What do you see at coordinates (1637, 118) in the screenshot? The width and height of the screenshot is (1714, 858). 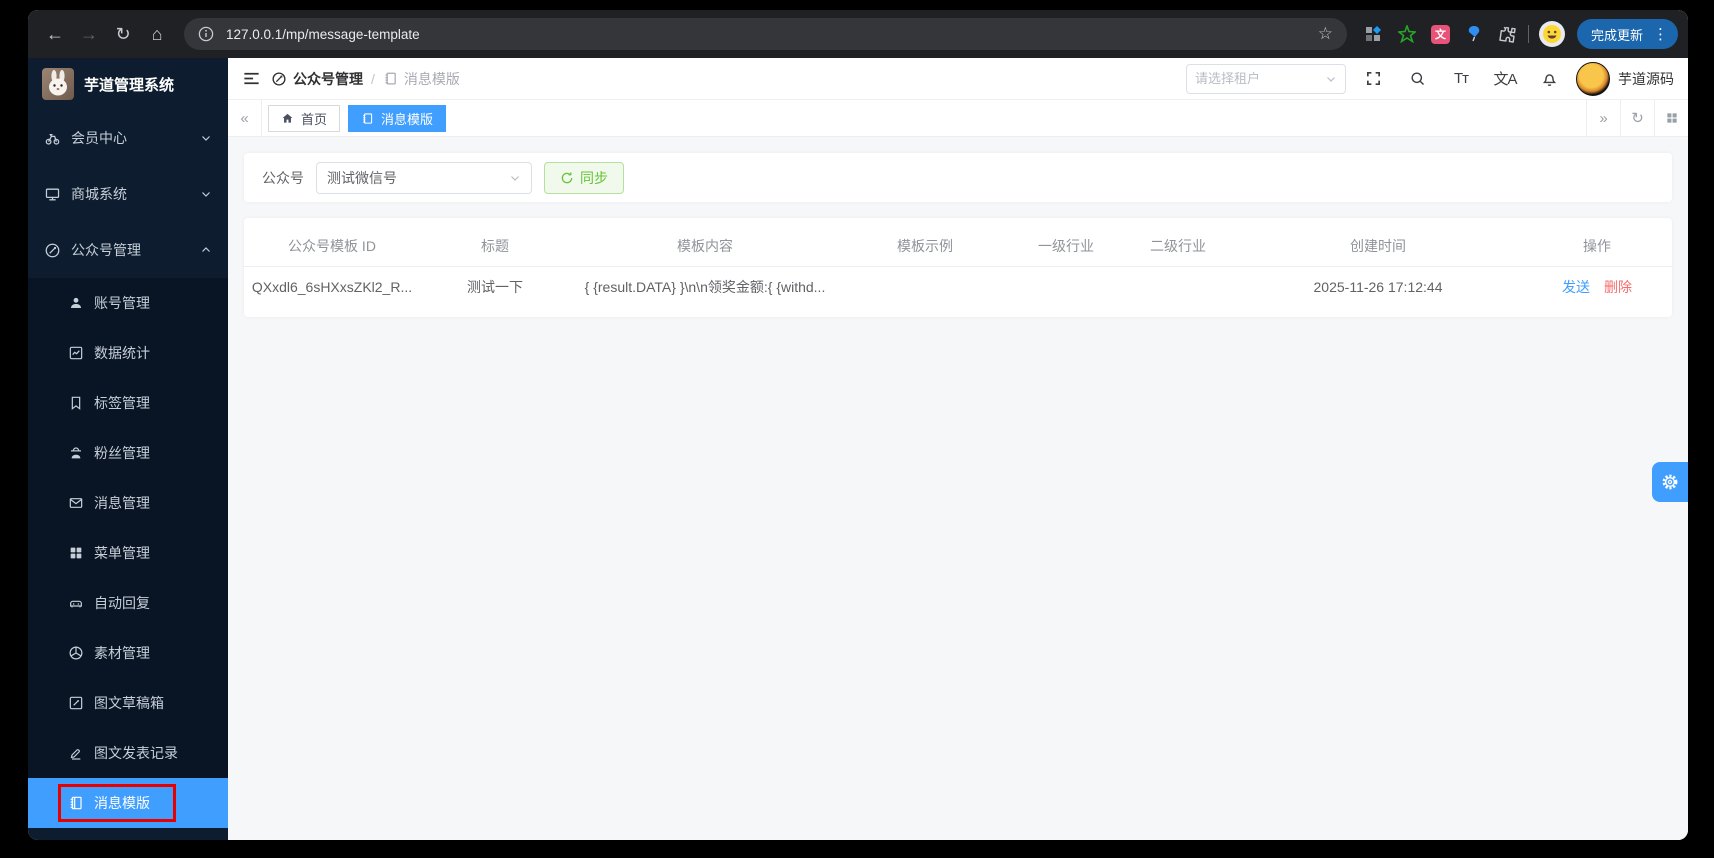 I see `refresh-tab-icon: ↻` at bounding box center [1637, 118].